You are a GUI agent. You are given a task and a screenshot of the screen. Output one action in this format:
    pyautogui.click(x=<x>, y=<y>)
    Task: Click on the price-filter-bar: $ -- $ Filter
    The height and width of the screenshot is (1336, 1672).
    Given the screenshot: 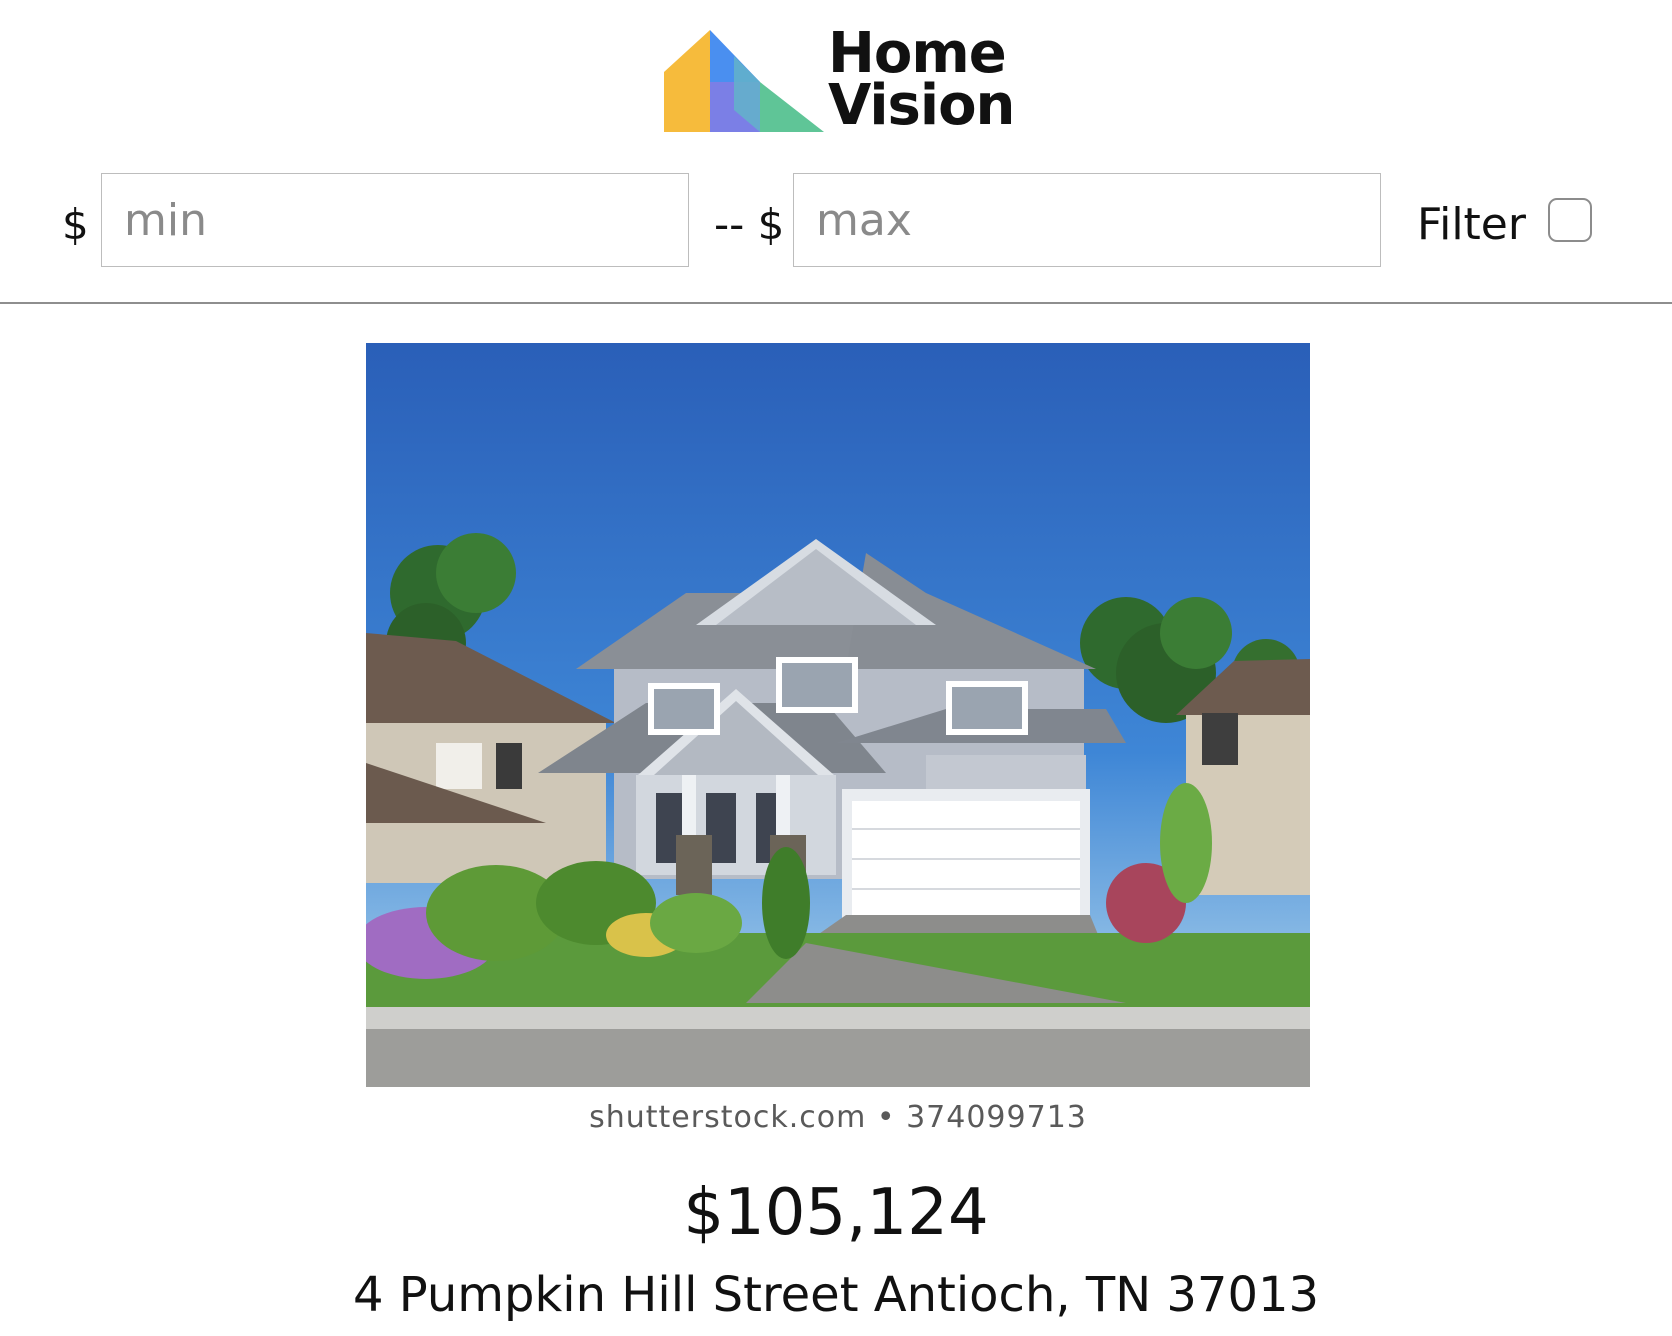 What is the action you would take?
    pyautogui.click(x=836, y=221)
    